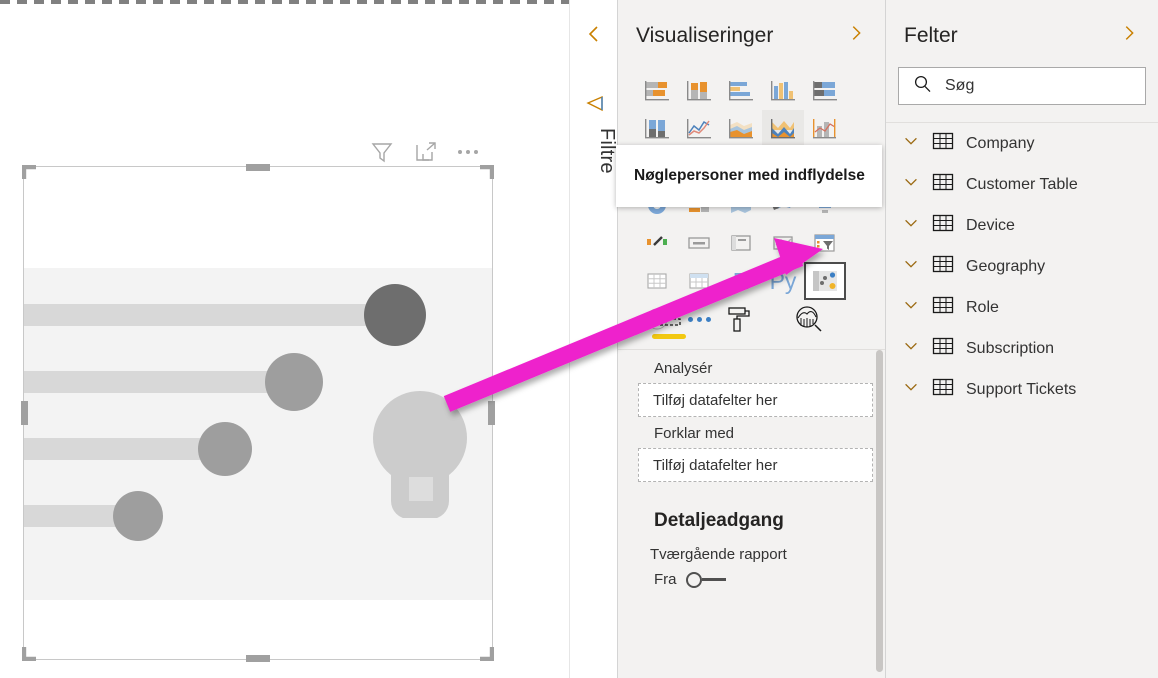 Image resolution: width=1158 pixels, height=678 pixels. I want to click on field-table-name: Support Tickets, so click(1021, 389).